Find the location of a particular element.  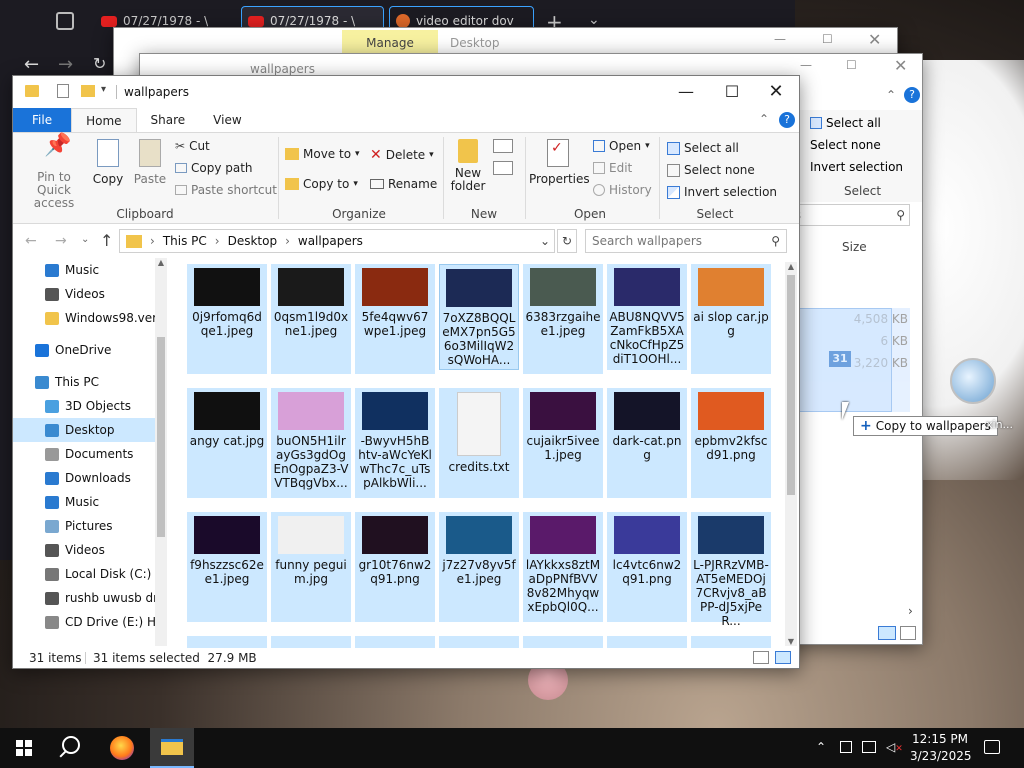

sidebar-item: Local Disk (C:) is located at coordinates (90, 574).